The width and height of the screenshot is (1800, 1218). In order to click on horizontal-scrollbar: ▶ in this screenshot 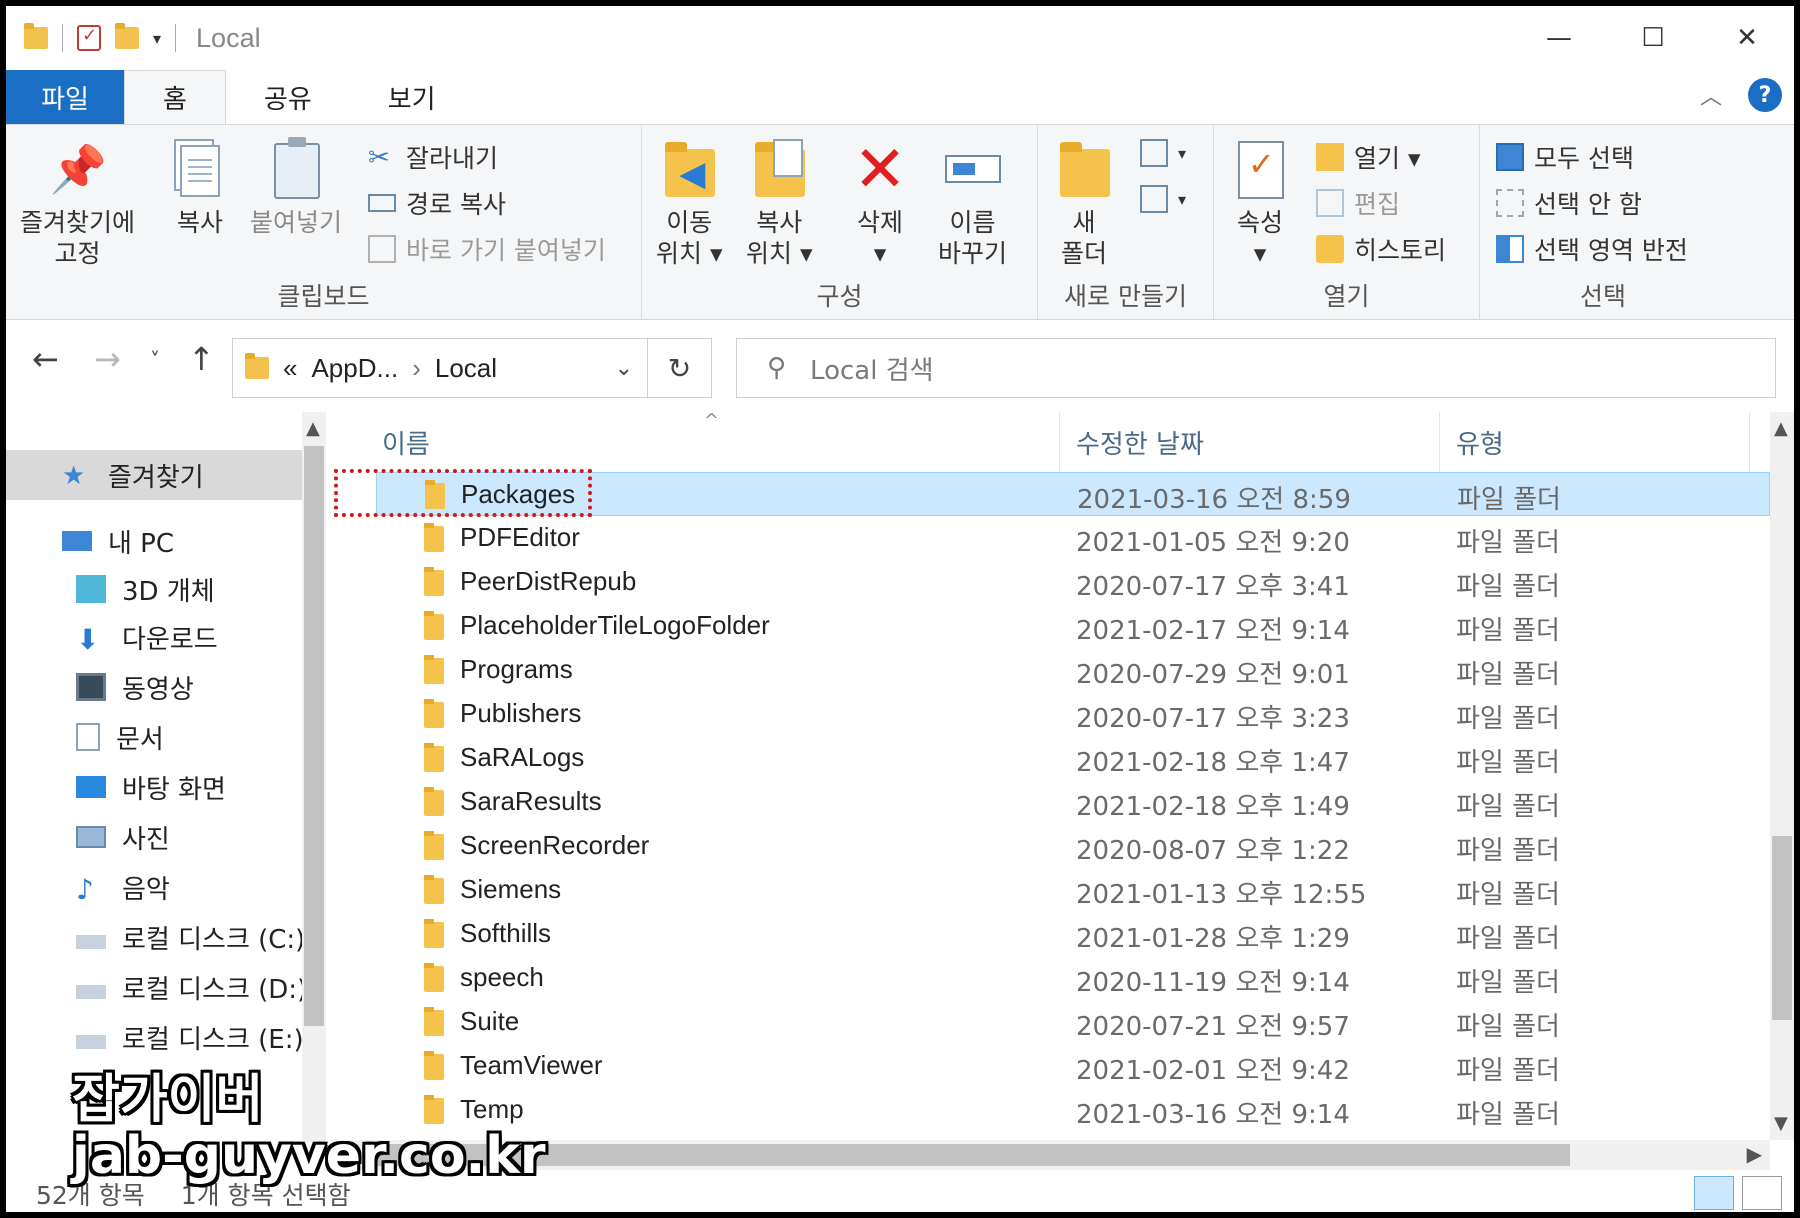, I will do `click(1055, 1155)`.